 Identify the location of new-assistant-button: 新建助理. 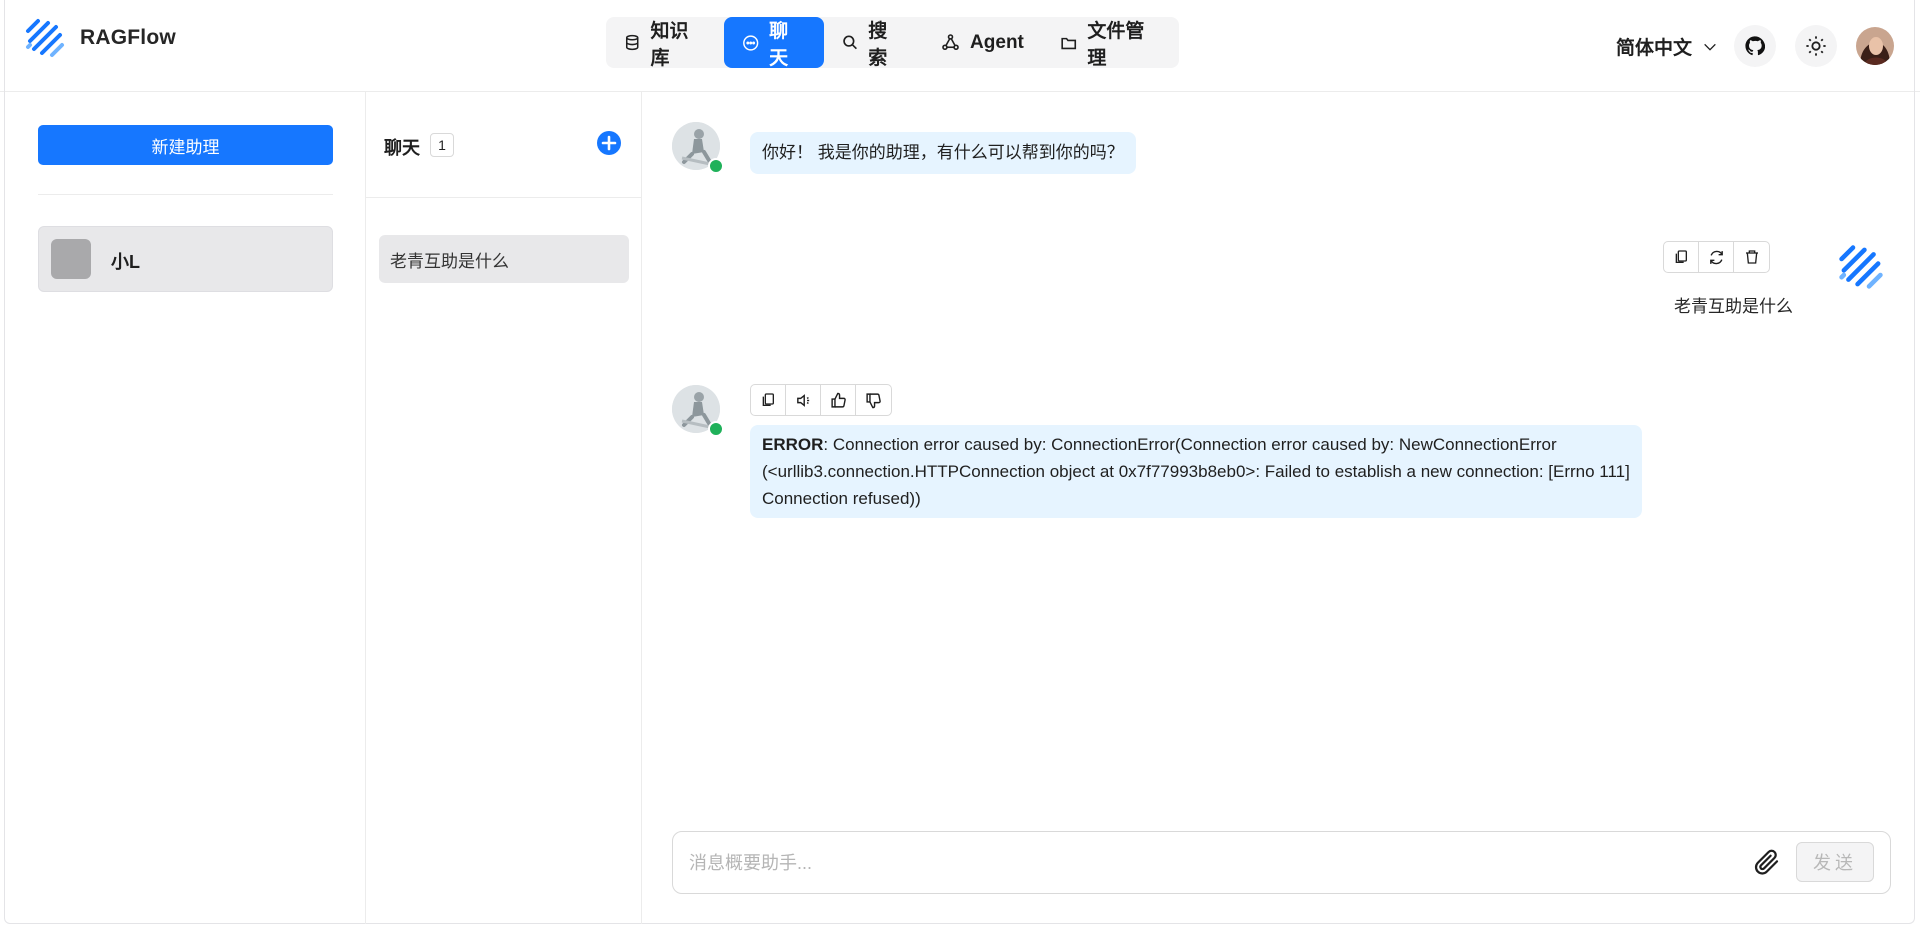
(185, 145).